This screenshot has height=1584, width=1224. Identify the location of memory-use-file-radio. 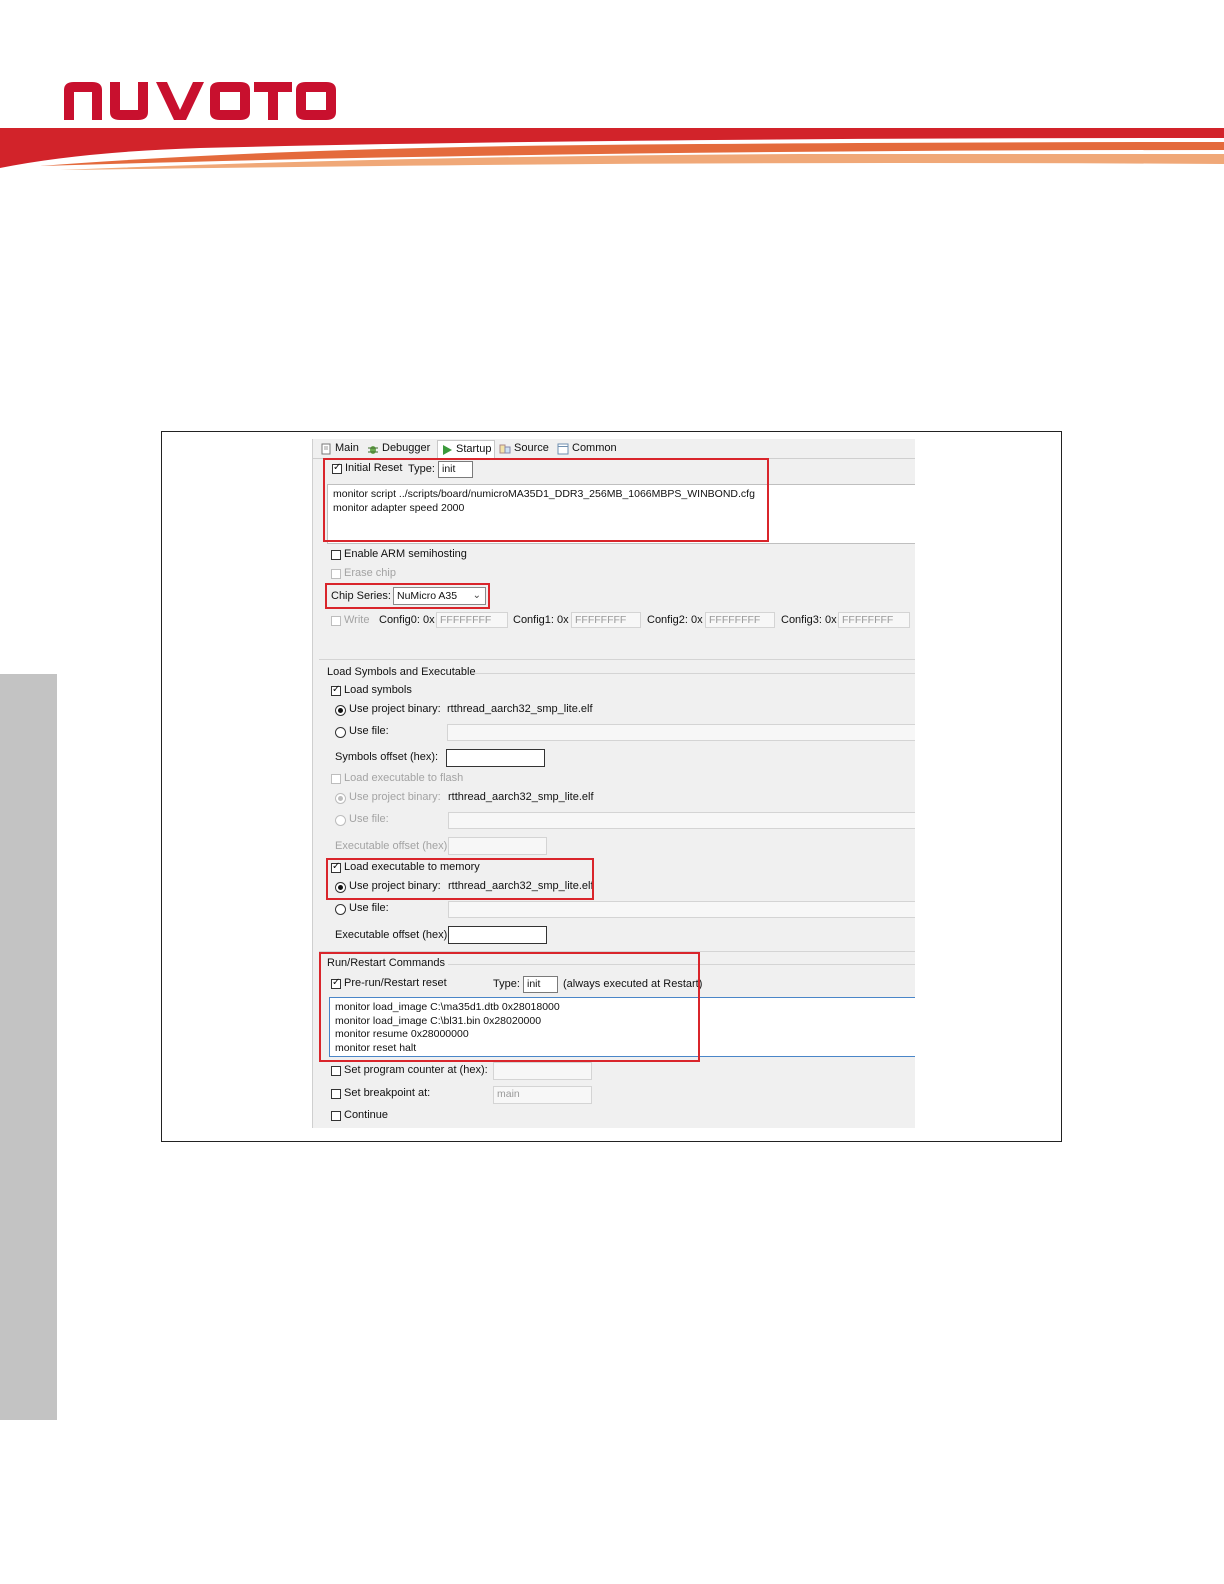
(340, 909).